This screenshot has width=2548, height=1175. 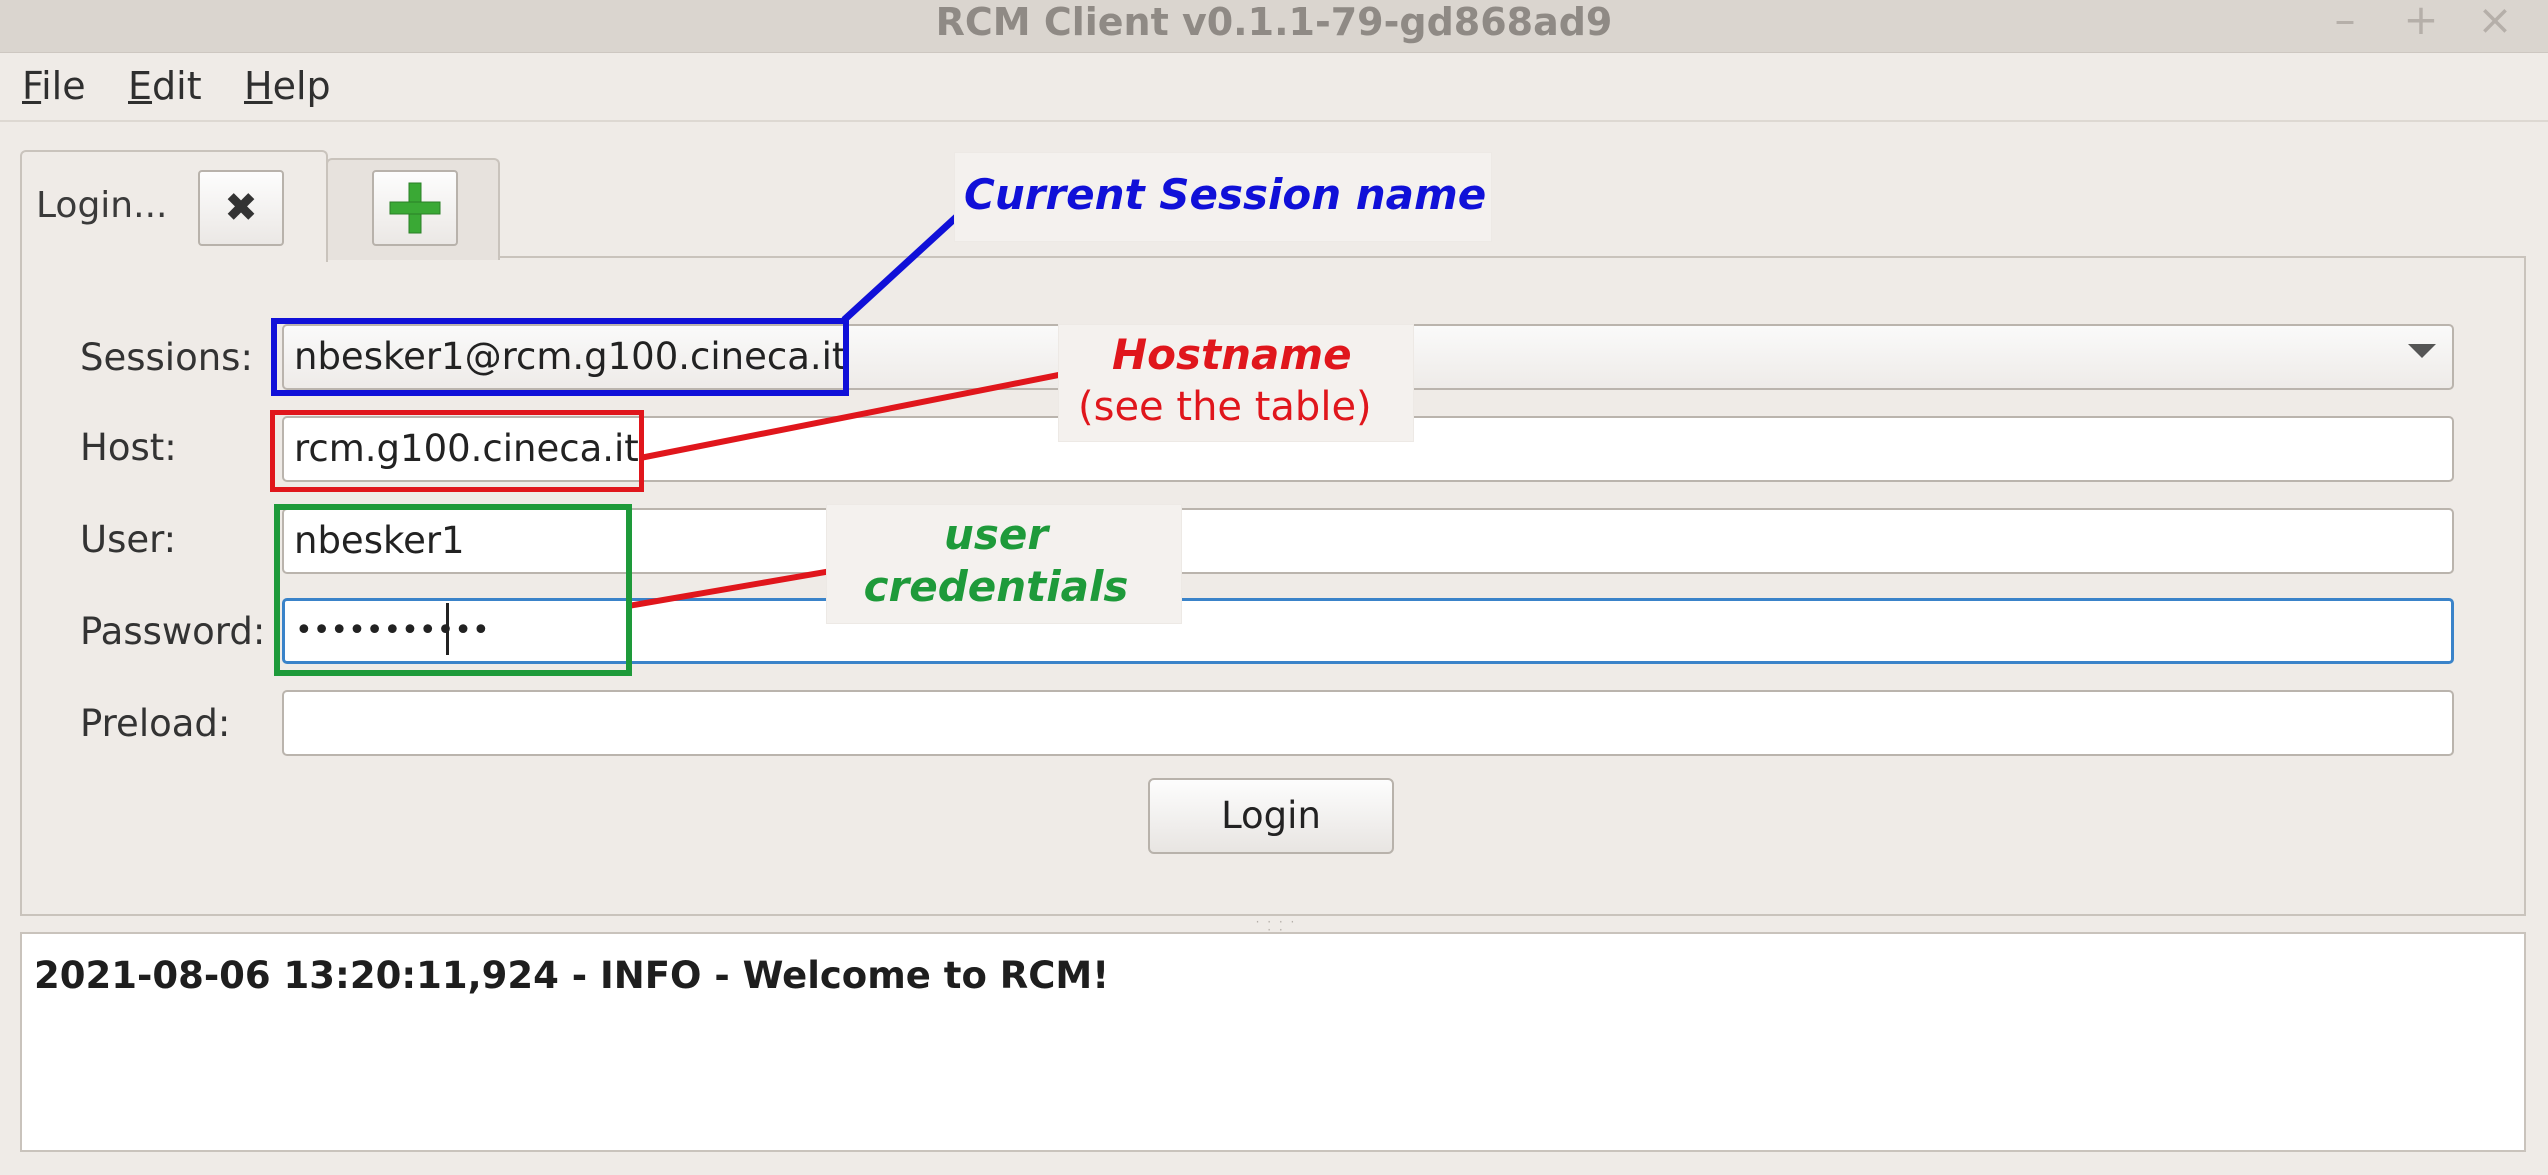 What do you see at coordinates (560, 357) in the screenshot?
I see `annotation-box-session` at bounding box center [560, 357].